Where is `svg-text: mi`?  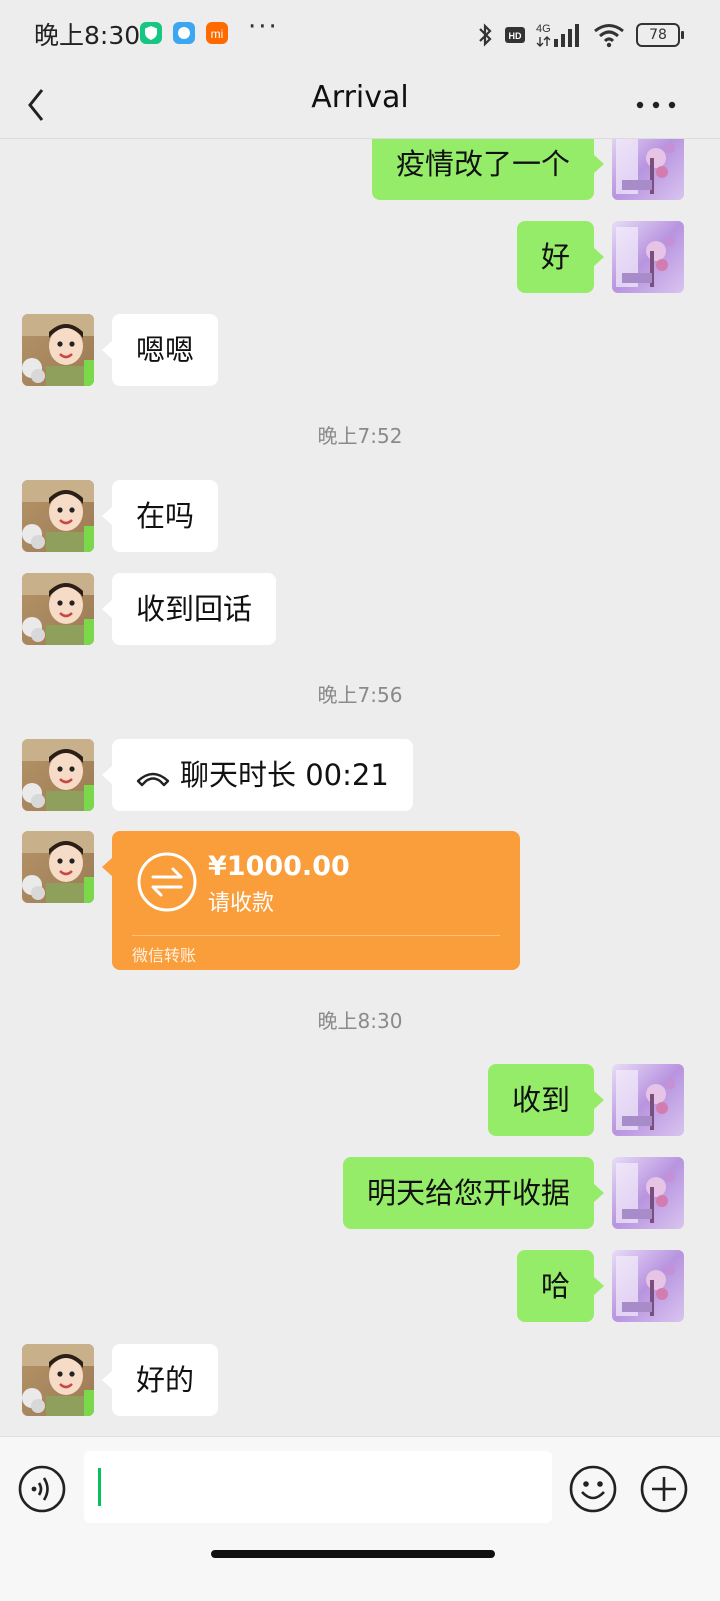 svg-text: mi is located at coordinates (217, 34).